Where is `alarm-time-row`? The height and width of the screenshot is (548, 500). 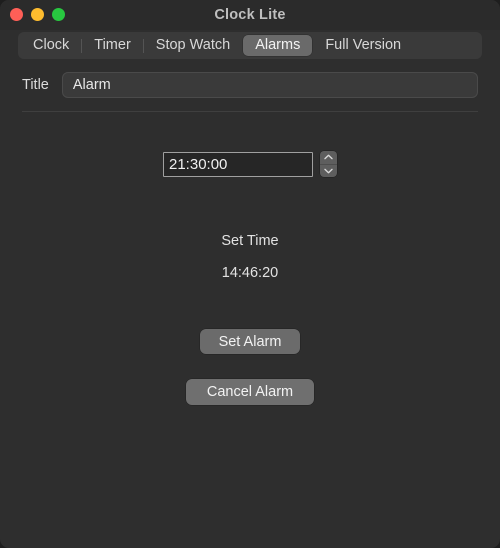
alarm-time-row is located at coordinates (250, 164).